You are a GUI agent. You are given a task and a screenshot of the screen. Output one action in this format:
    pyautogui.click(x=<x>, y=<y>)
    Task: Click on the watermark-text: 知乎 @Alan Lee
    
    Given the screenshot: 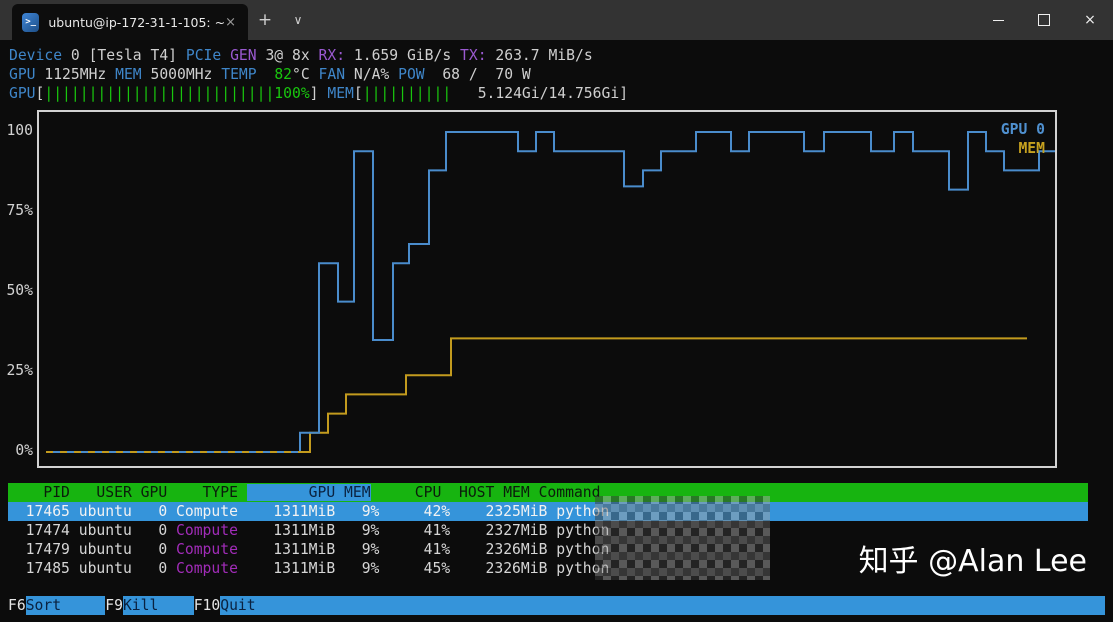 What is the action you would take?
    pyautogui.click(x=972, y=561)
    